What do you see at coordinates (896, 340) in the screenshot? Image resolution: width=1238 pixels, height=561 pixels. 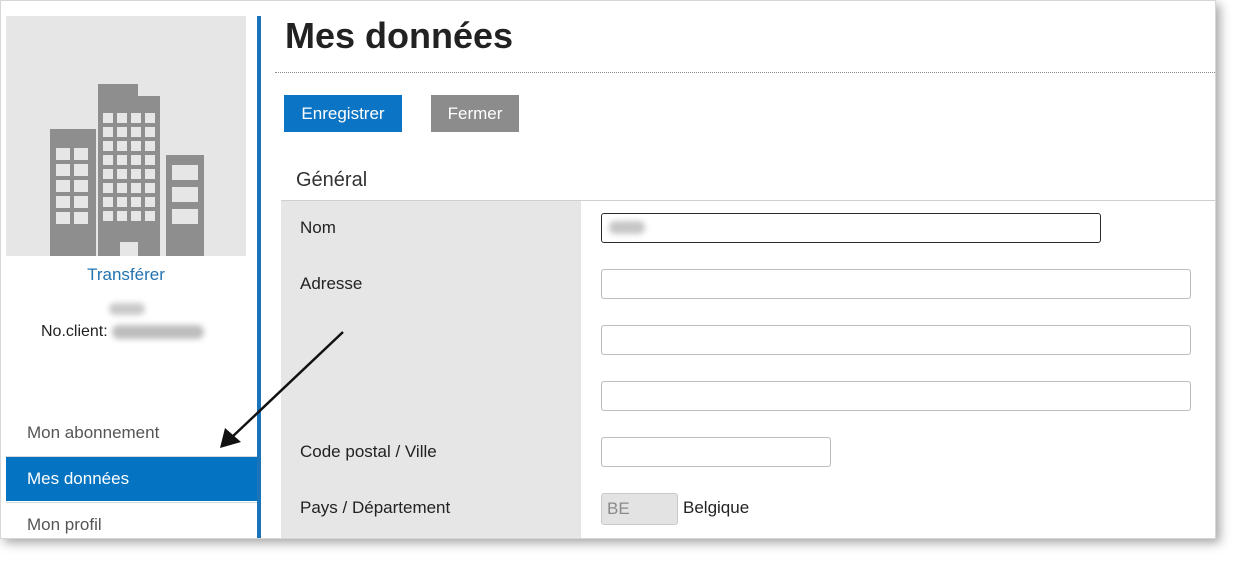 I see `address-line-2-input` at bounding box center [896, 340].